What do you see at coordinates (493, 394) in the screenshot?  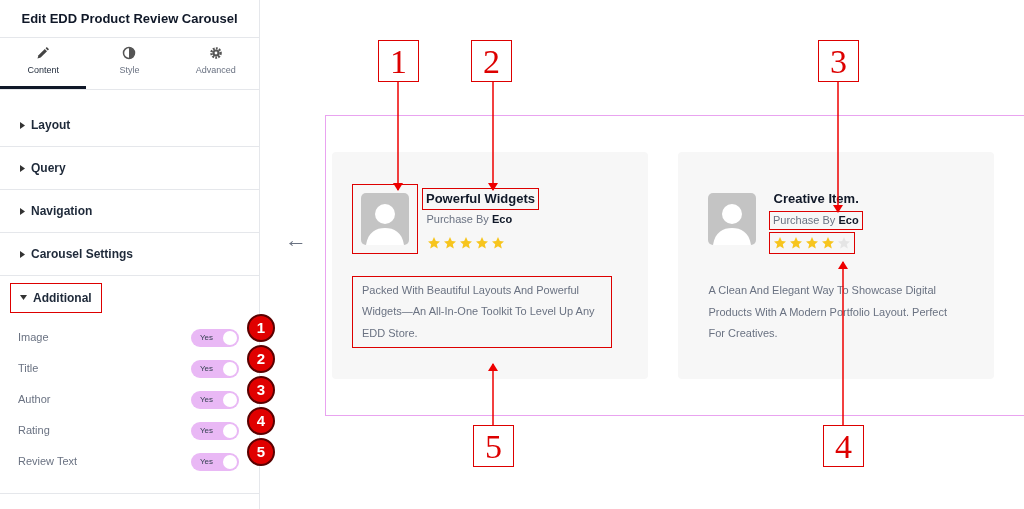 I see `pointer-arrow` at bounding box center [493, 394].